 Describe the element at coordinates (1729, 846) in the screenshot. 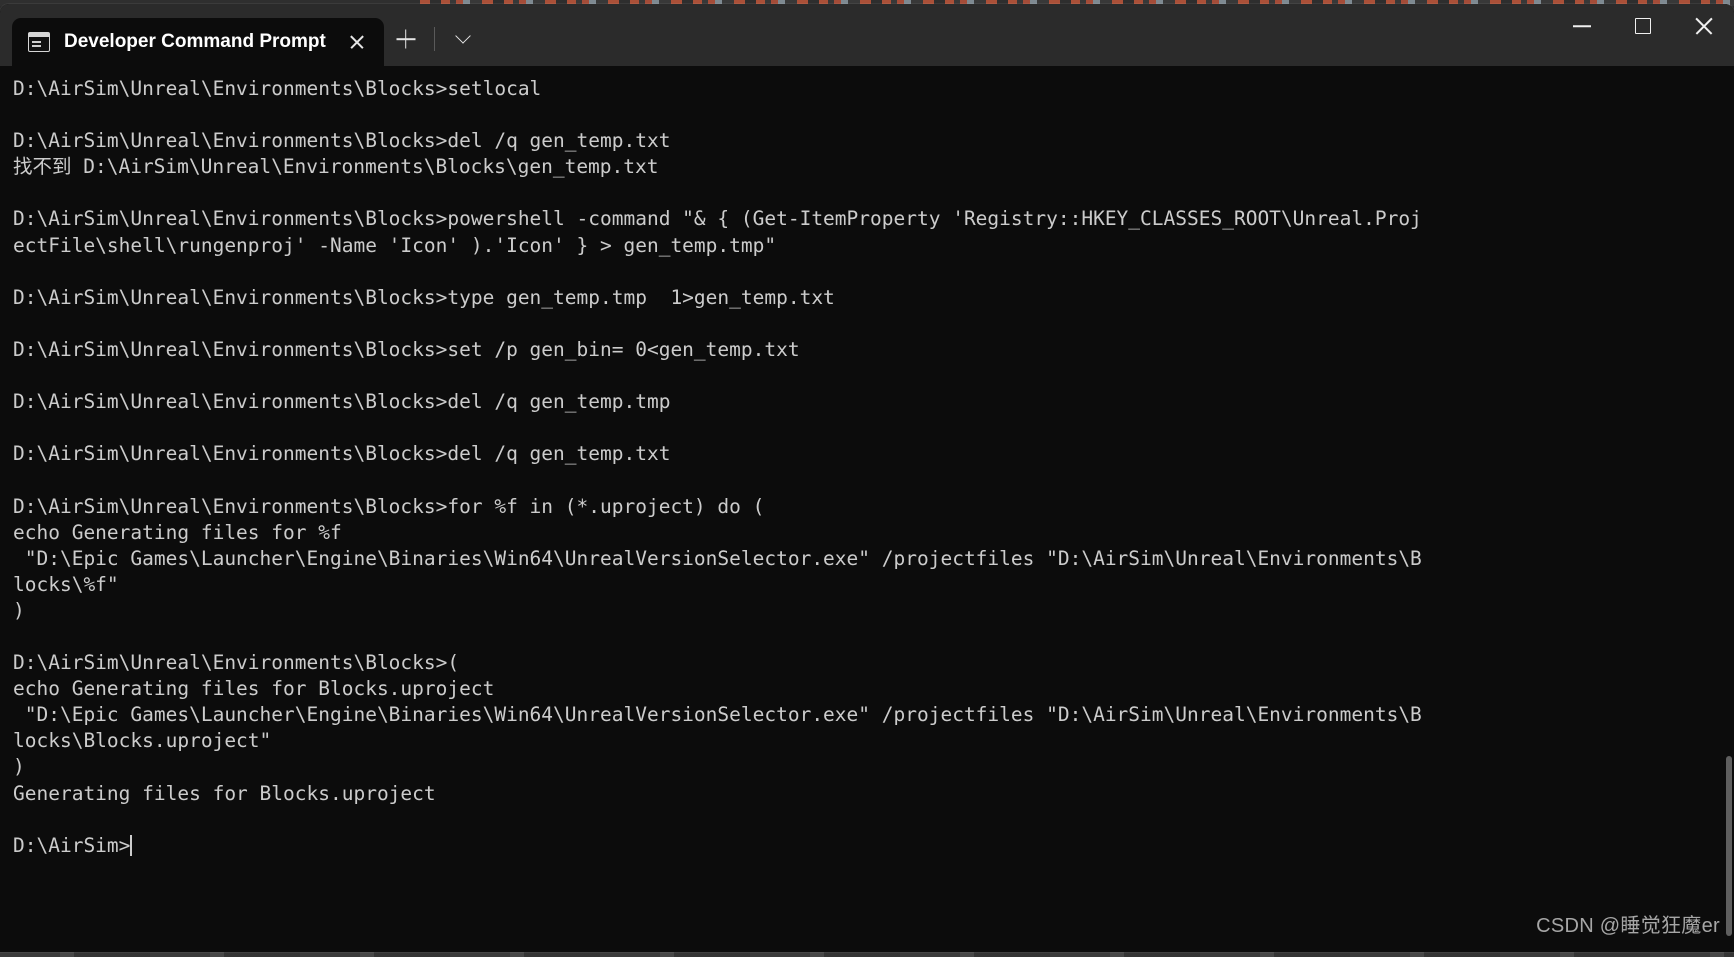

I see `terminal-scrollbar-thumb` at that location.